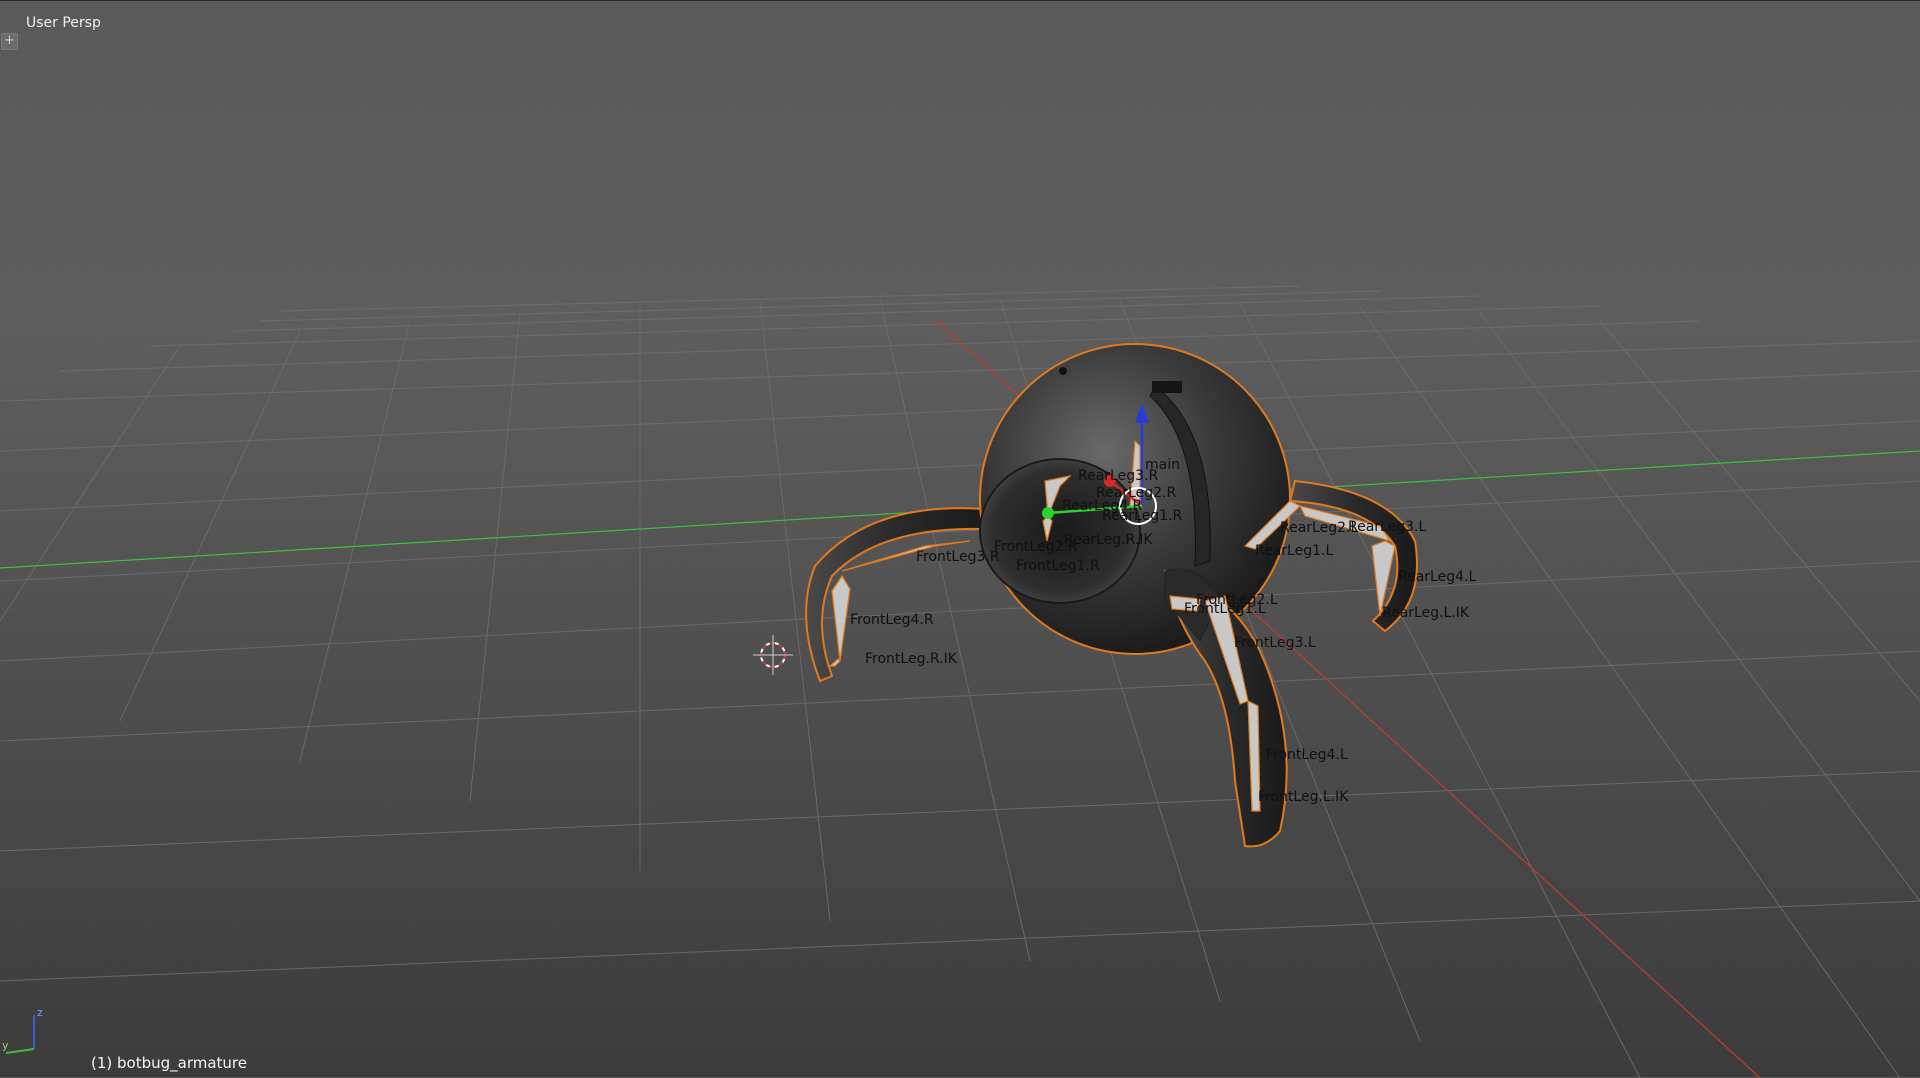  I want to click on gizmo-y-label: y, so click(5, 1045).